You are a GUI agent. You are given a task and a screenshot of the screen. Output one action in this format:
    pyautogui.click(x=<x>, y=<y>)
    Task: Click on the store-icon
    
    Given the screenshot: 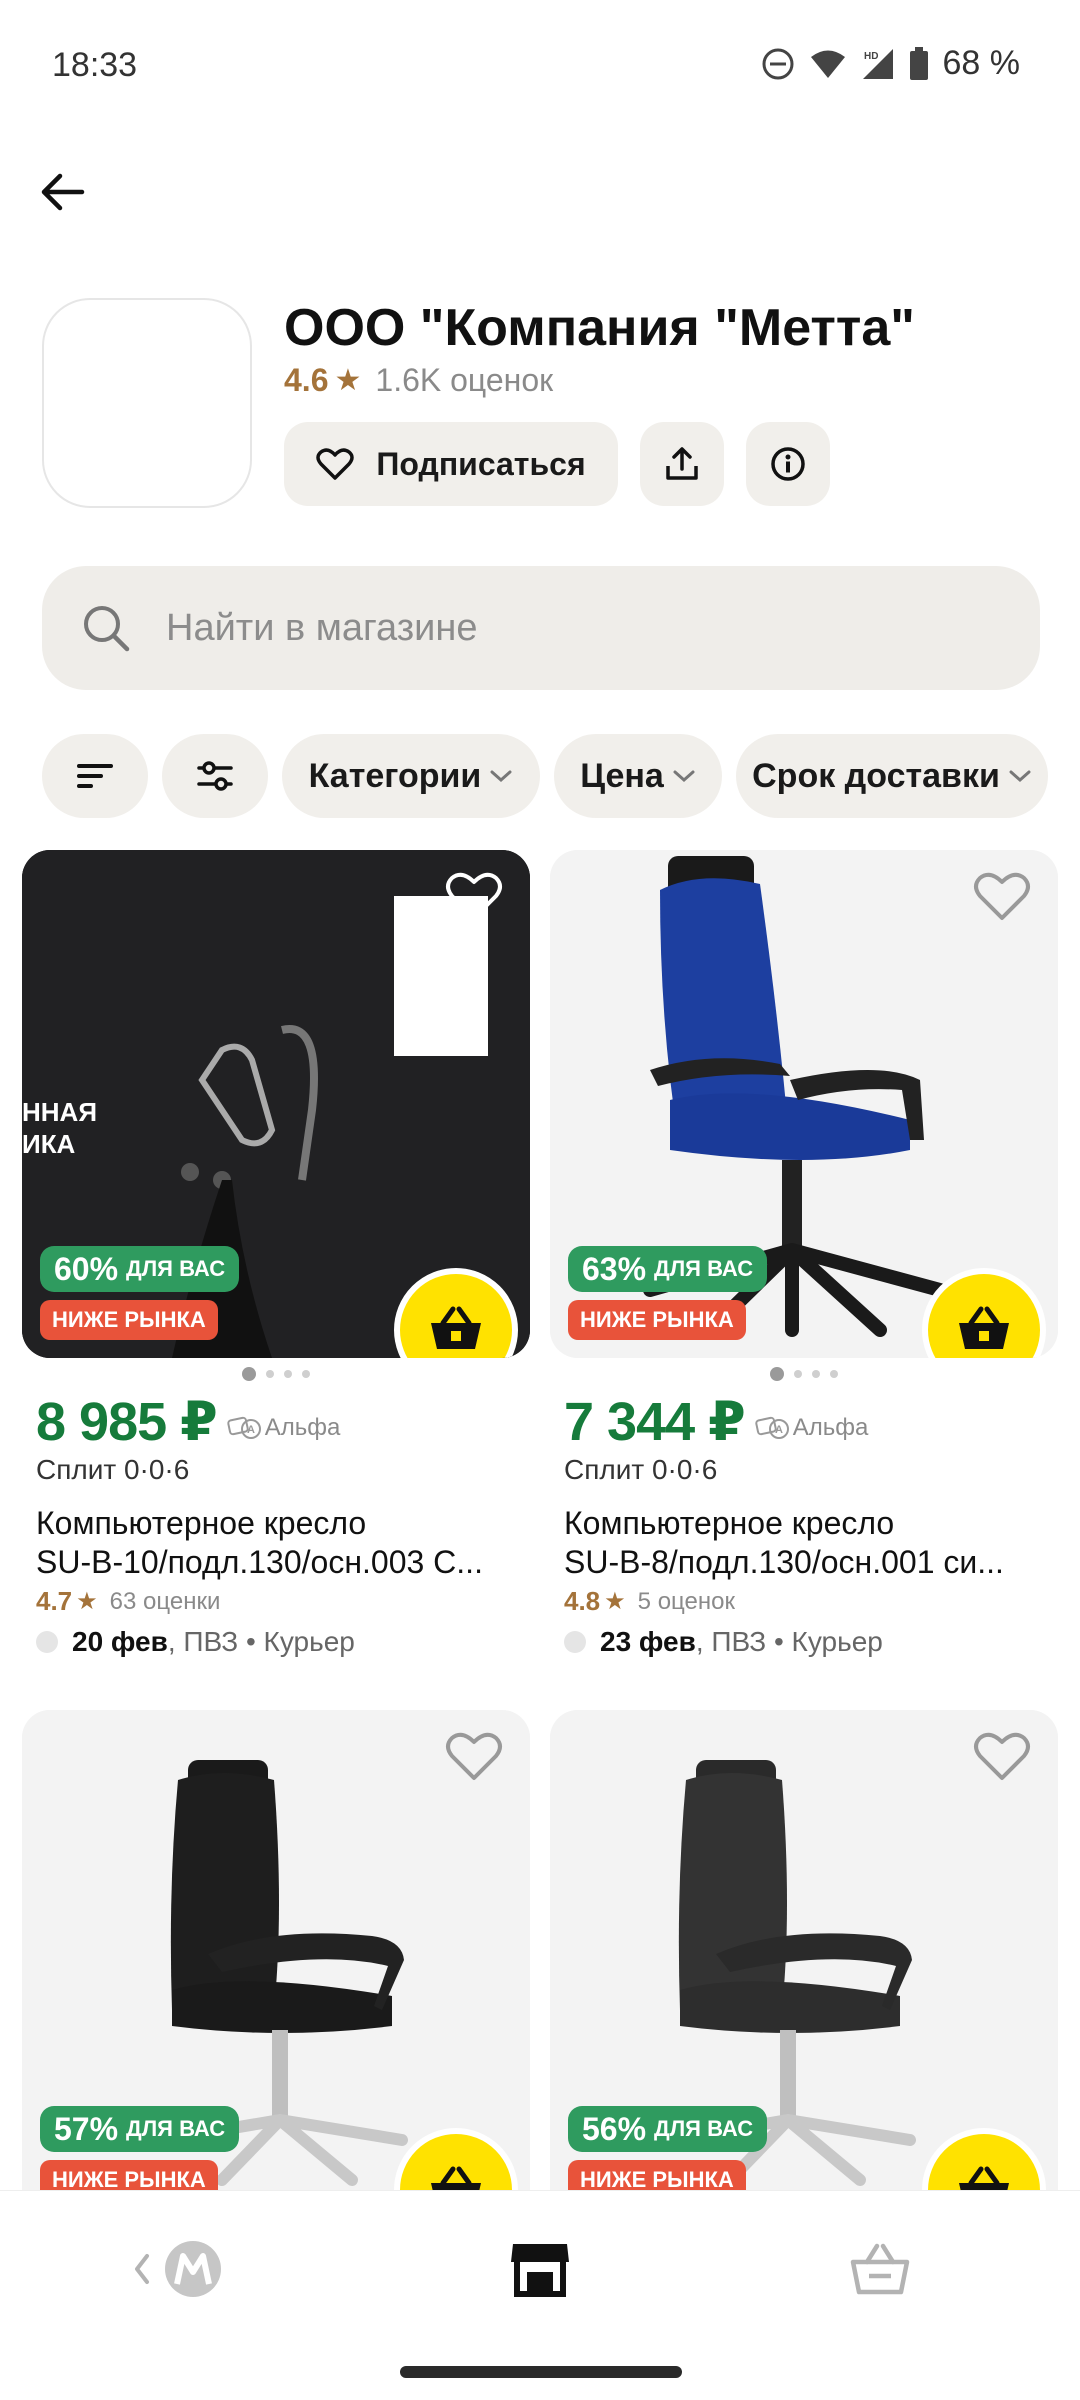 What is the action you would take?
    pyautogui.click(x=540, y=2270)
    